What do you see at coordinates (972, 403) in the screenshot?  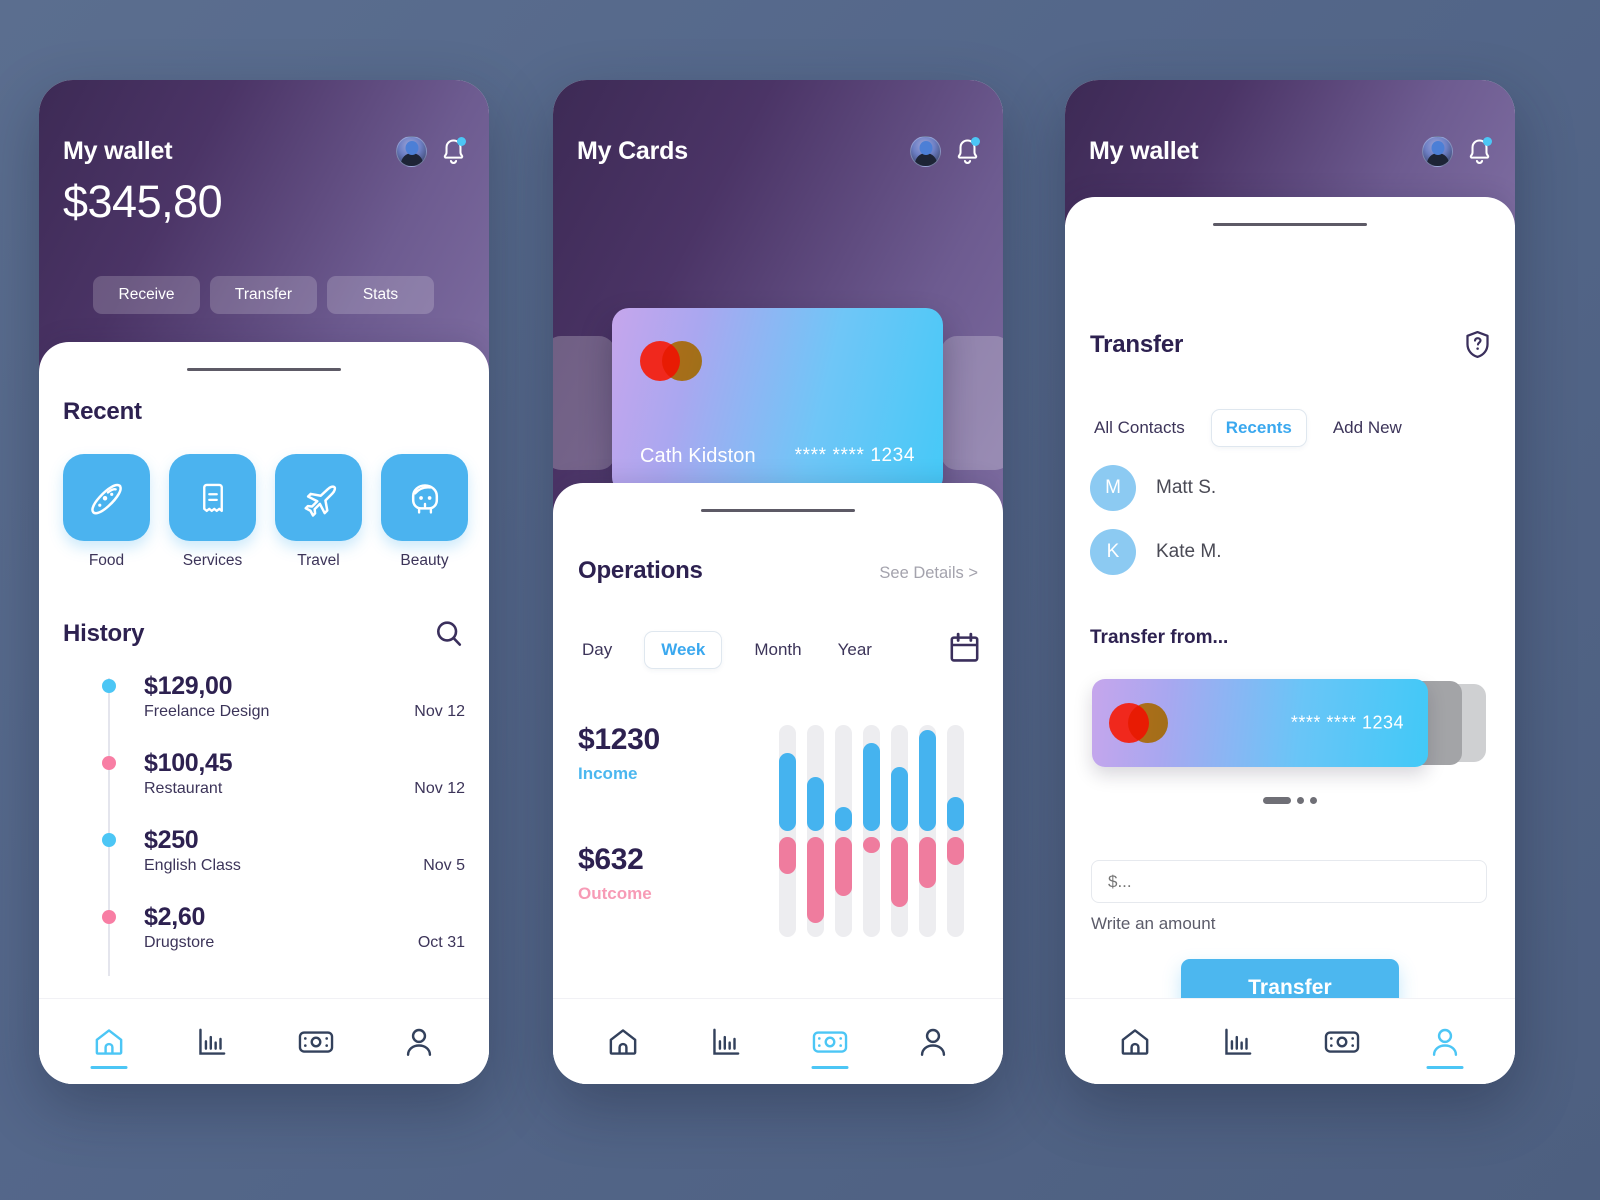 I see `card-peek-right` at bounding box center [972, 403].